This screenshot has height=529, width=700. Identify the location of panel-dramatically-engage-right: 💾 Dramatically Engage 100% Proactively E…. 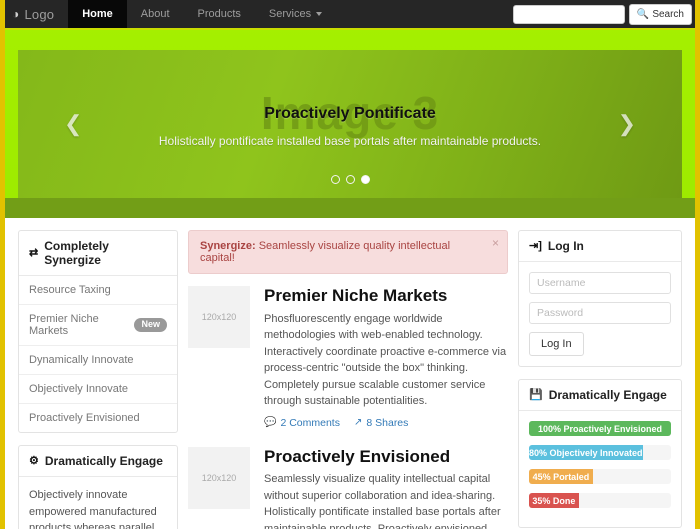
(600, 453).